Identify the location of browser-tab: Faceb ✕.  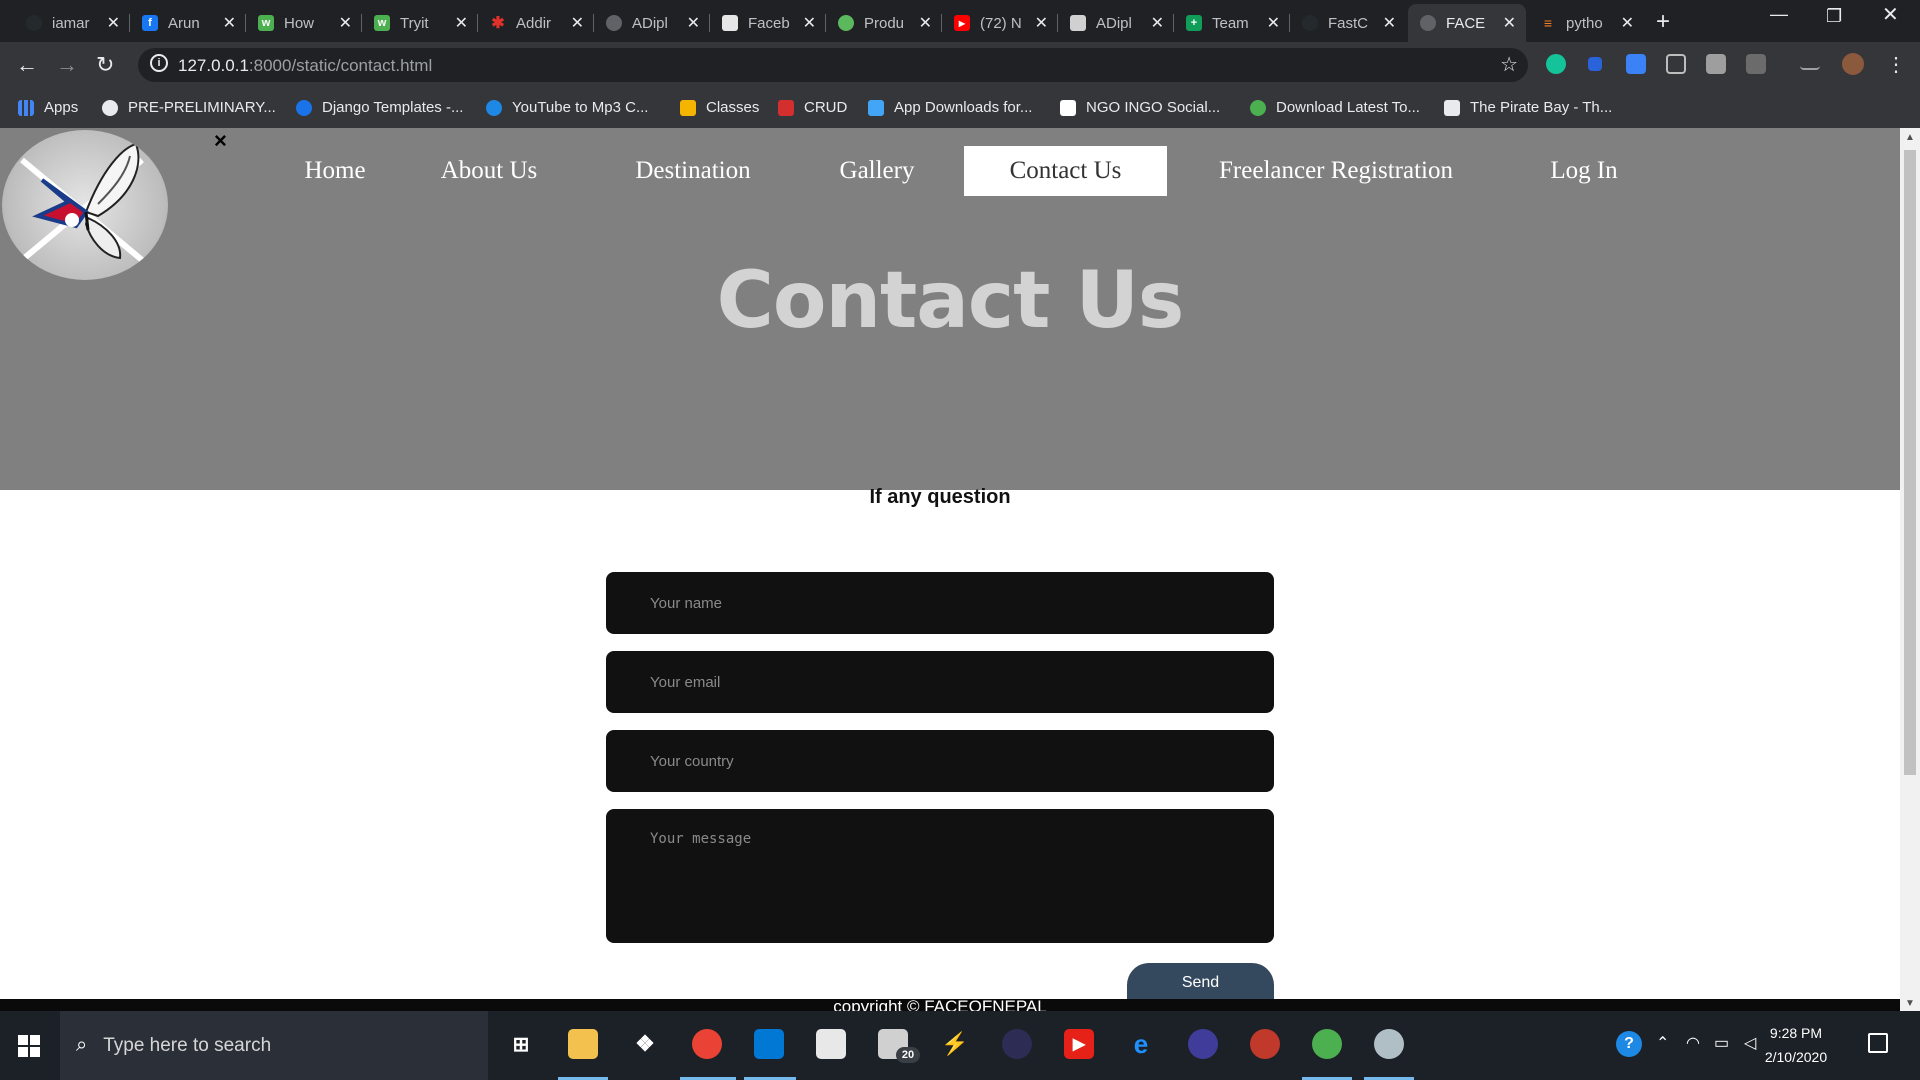
(768, 23).